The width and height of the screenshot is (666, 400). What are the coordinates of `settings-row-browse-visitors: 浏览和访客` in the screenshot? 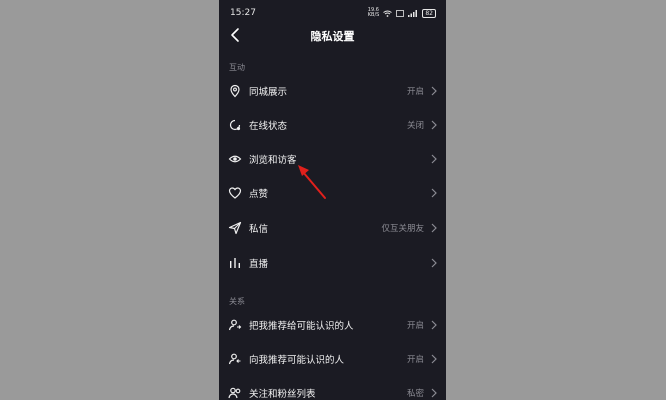 It's located at (332, 159).